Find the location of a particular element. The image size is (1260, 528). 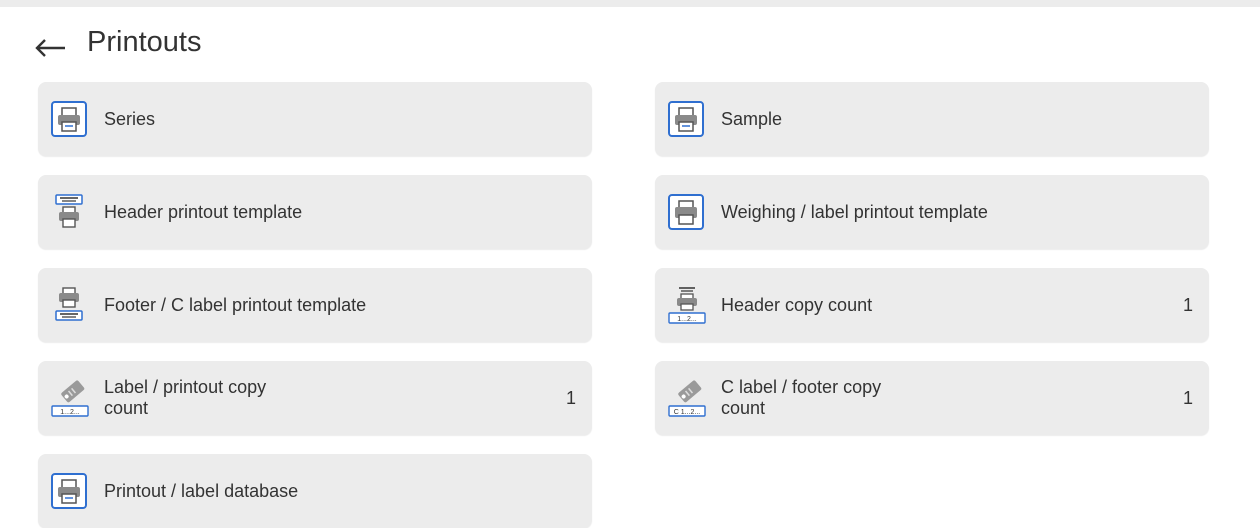

footer-c-label-printout-template-button: Footer / C label printout template is located at coordinates (315, 305).